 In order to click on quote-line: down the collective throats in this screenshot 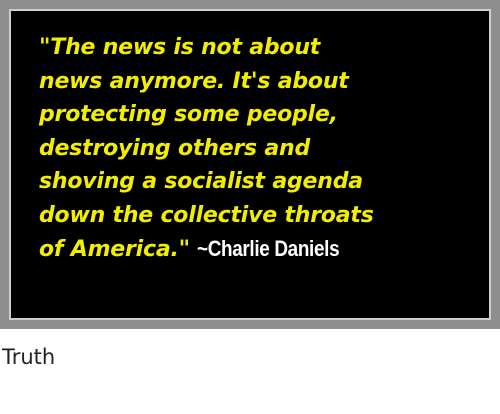, I will do `click(206, 215)`.